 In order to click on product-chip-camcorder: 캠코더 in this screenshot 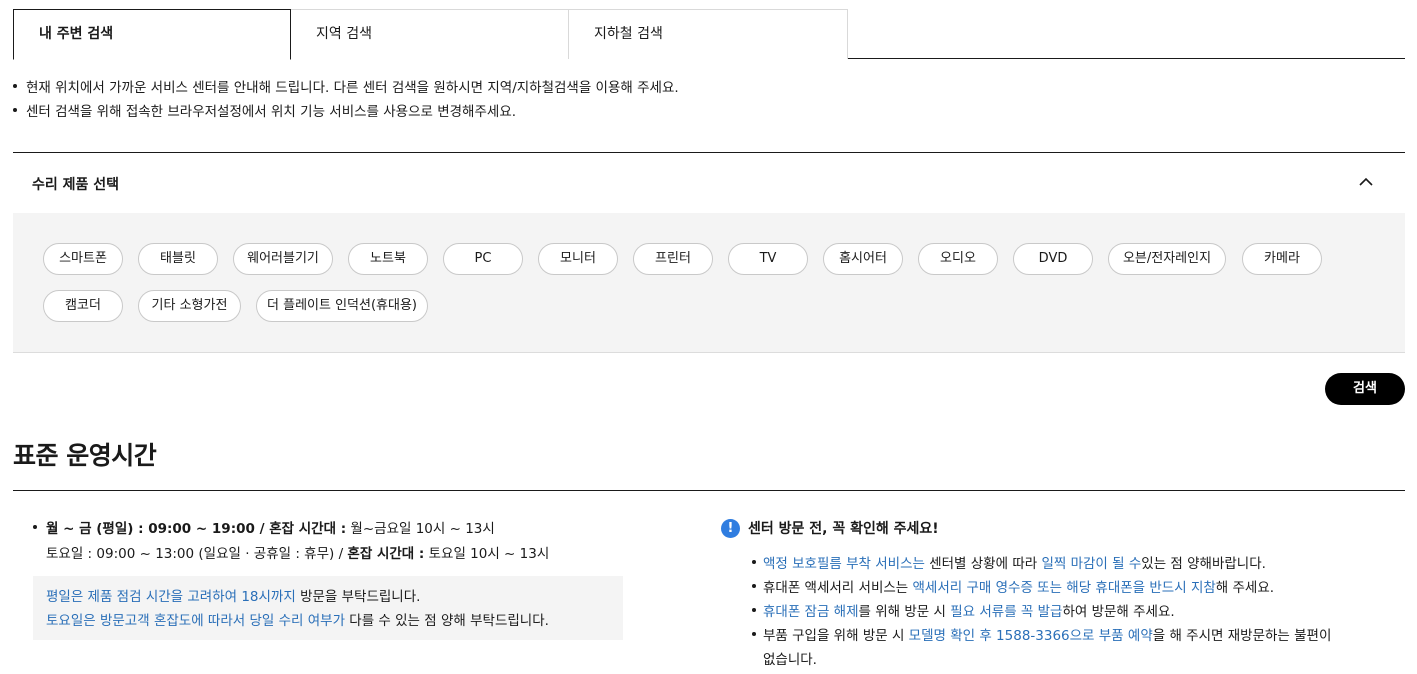, I will do `click(83, 306)`.